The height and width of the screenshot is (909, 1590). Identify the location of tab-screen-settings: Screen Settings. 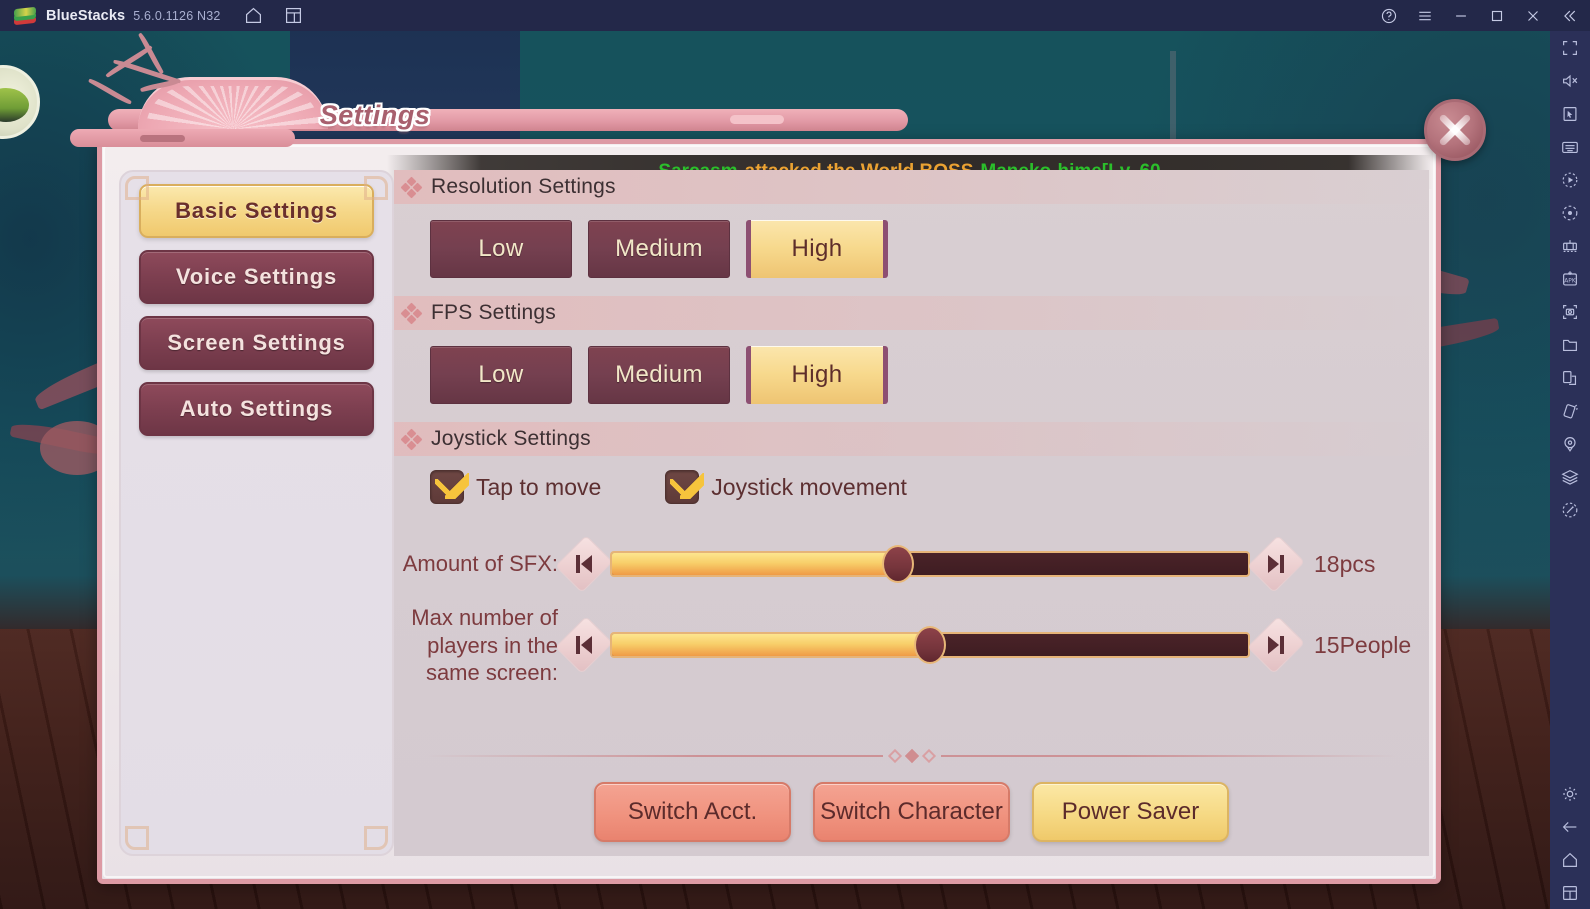
(256, 343).